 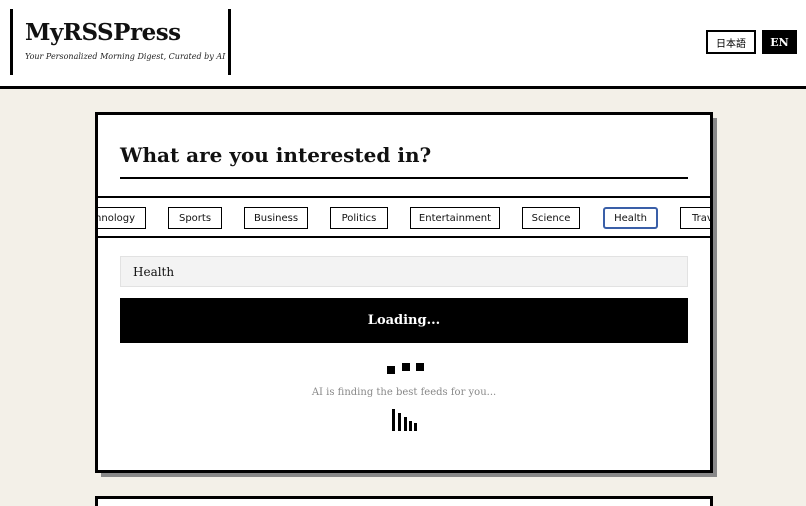 I want to click on topic-chip-health: Health, so click(x=630, y=218).